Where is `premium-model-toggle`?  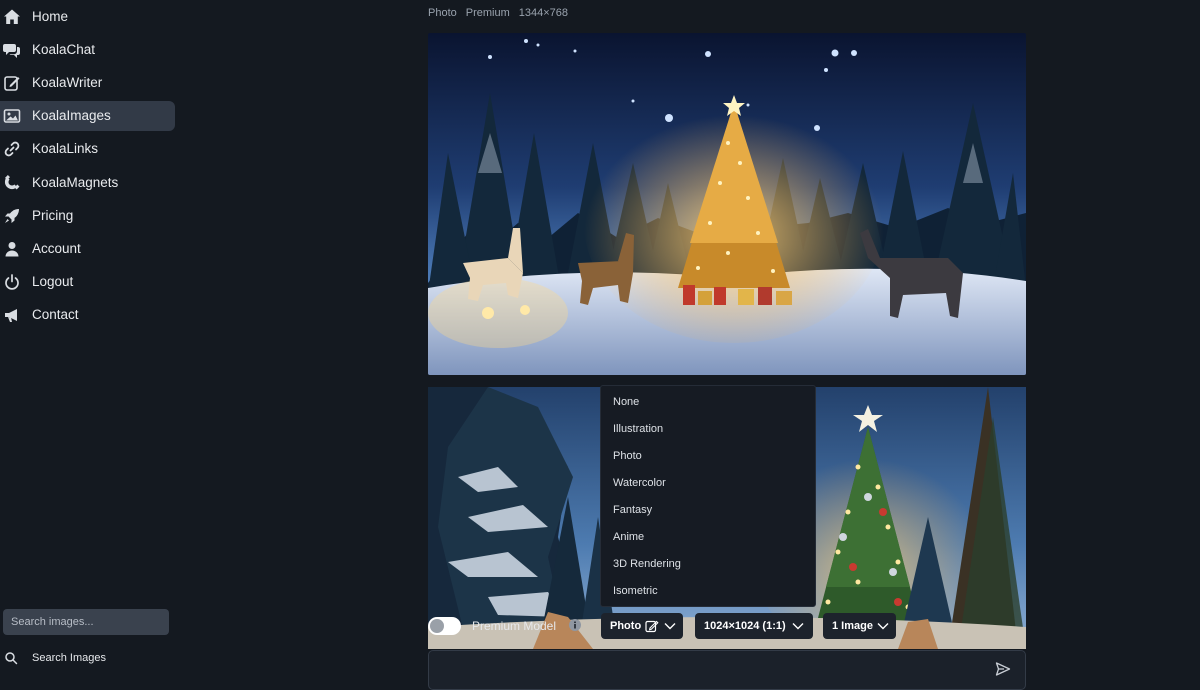 premium-model-toggle is located at coordinates (444, 626).